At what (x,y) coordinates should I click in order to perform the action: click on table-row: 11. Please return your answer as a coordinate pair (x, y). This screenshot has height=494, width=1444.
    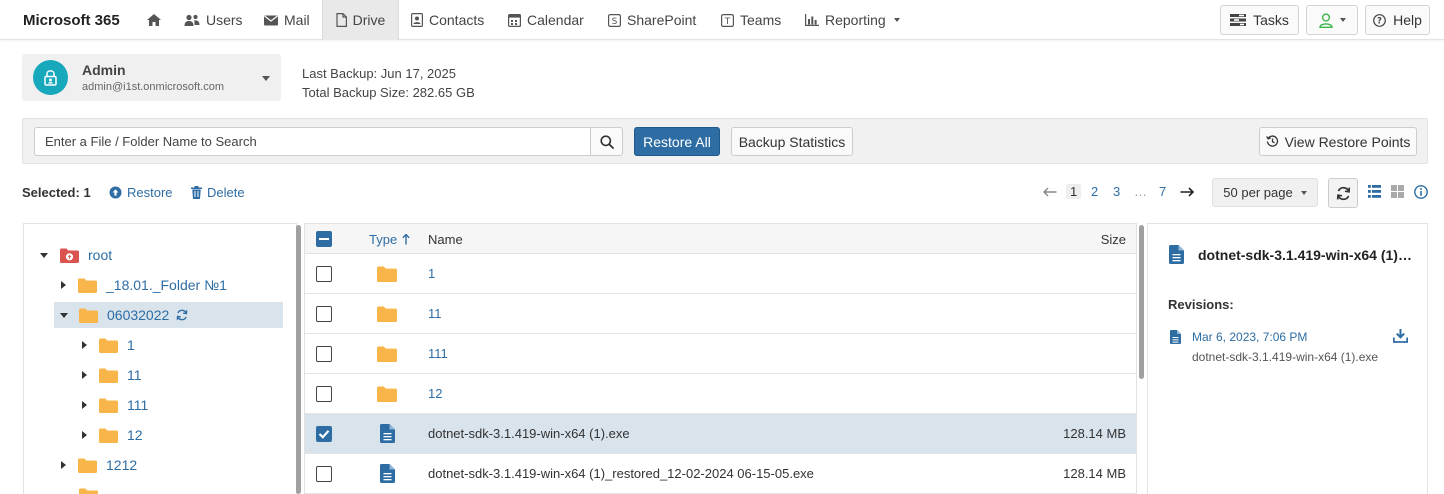
    Looking at the image, I should click on (720, 314).